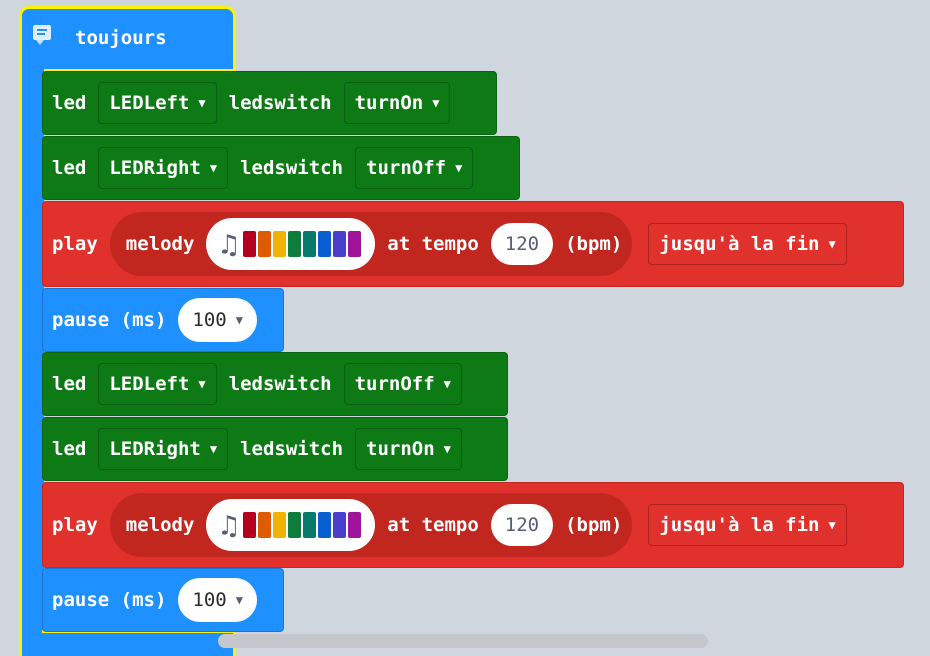 The height and width of the screenshot is (656, 930). I want to click on led-block: led LEDLeft ▼ ledswitch turnOff ▼, so click(275, 384).